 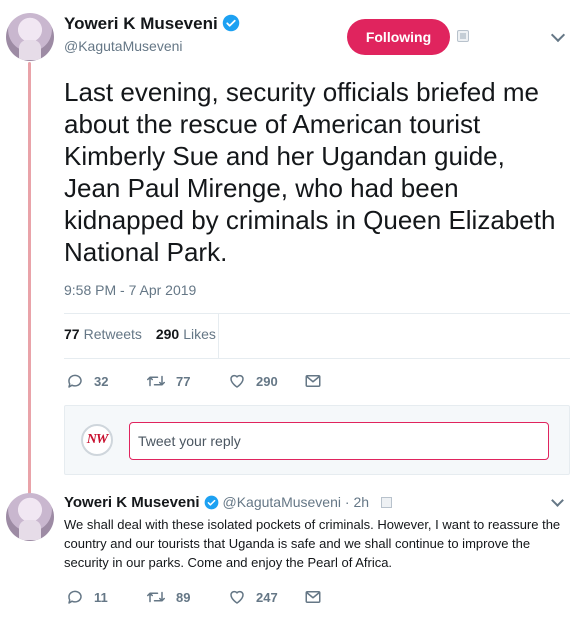 What do you see at coordinates (206, 598) in the screenshot?
I see `tweet-actions: 11 89 247` at bounding box center [206, 598].